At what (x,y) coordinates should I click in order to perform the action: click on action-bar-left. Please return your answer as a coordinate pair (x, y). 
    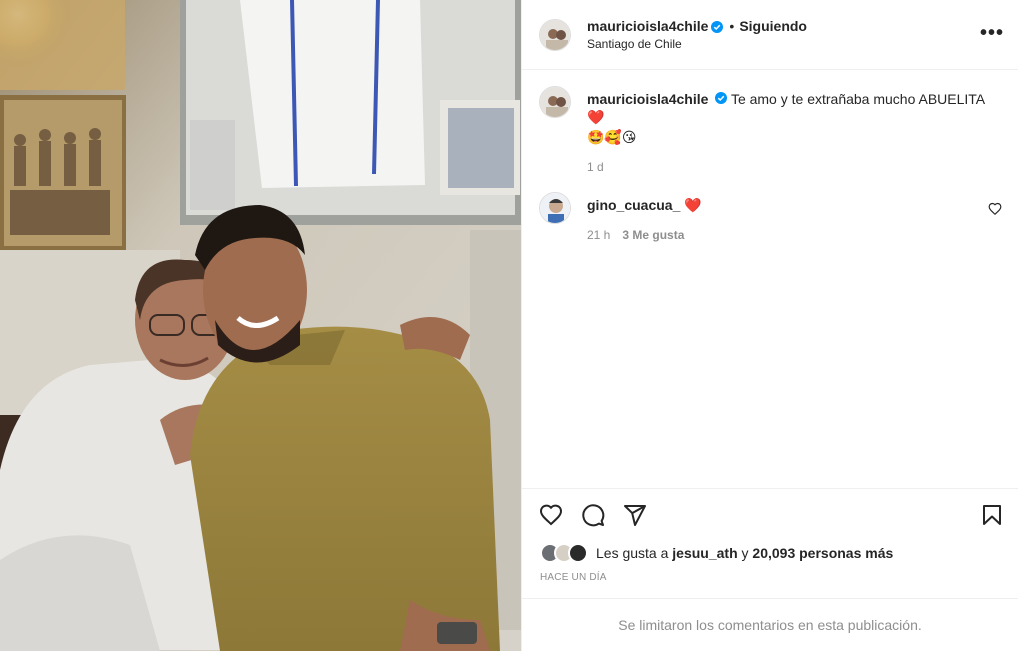
    Looking at the image, I should click on (593, 515).